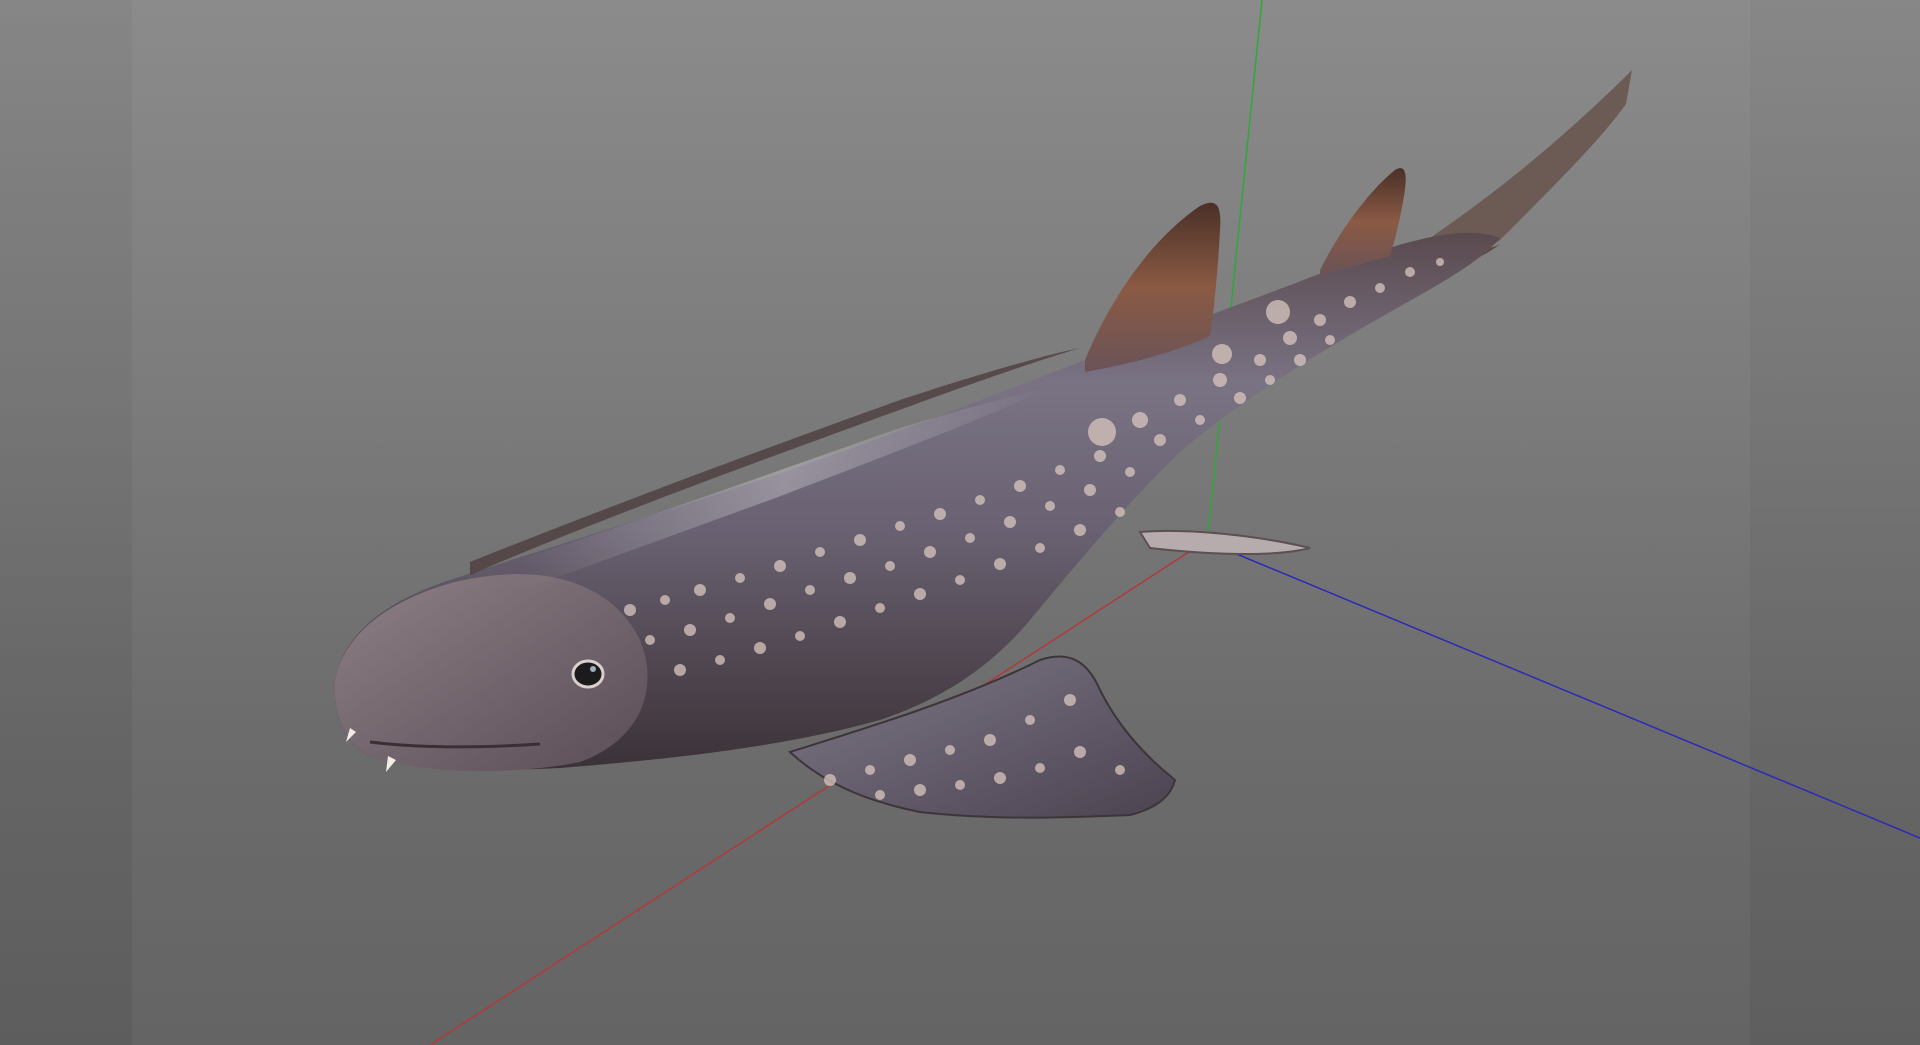  Describe the element at coordinates (588, 674) in the screenshot. I see `eye` at that location.